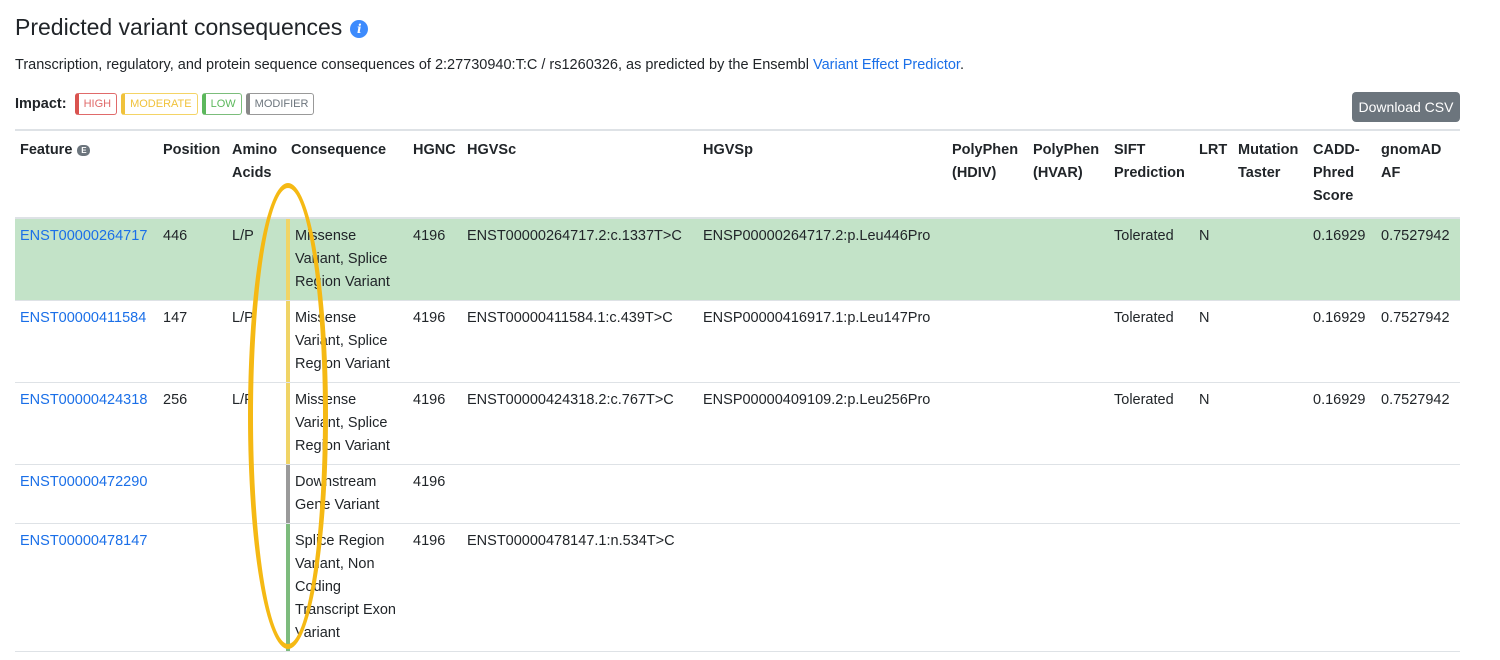  Describe the element at coordinates (83, 236) in the screenshot. I see `feature-link: ENST00000264717` at that location.